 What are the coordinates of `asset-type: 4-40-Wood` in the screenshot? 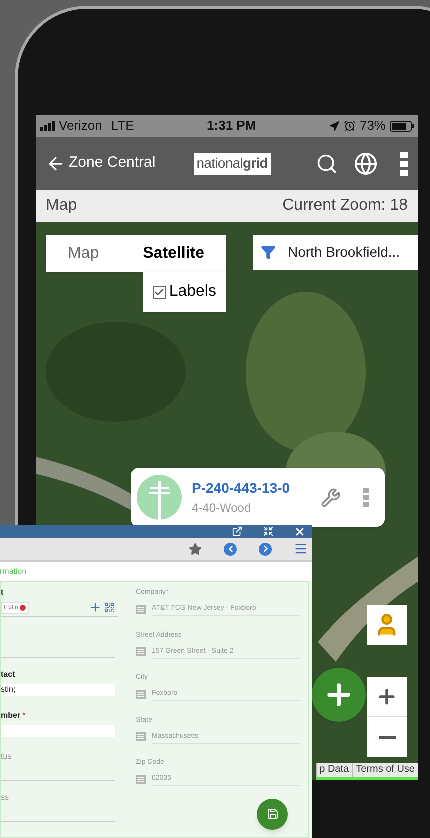 It's located at (222, 508).